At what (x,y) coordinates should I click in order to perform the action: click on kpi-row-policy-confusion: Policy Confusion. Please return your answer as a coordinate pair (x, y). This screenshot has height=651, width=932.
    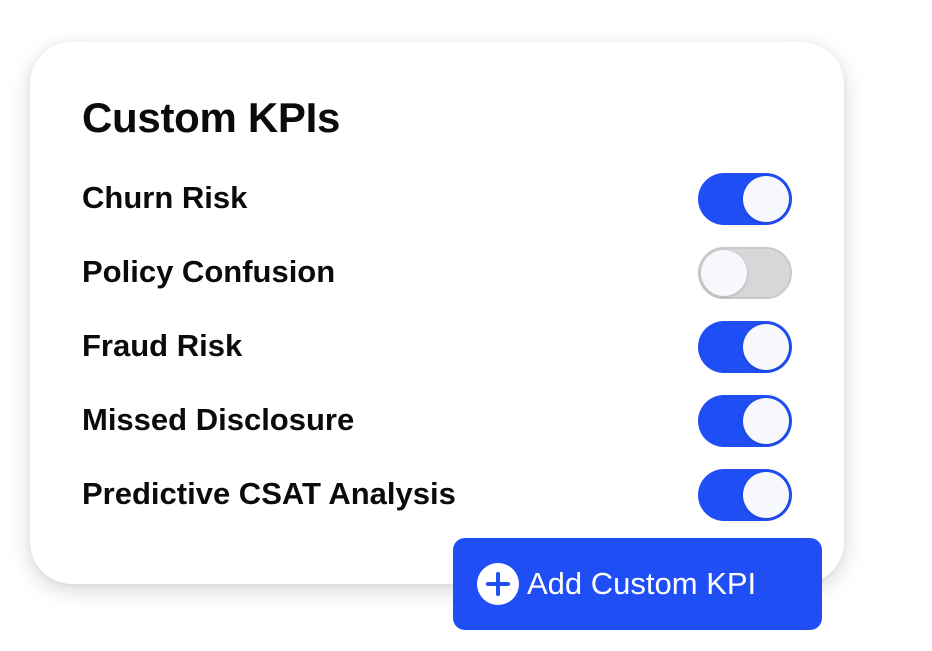
    Looking at the image, I should click on (437, 283).